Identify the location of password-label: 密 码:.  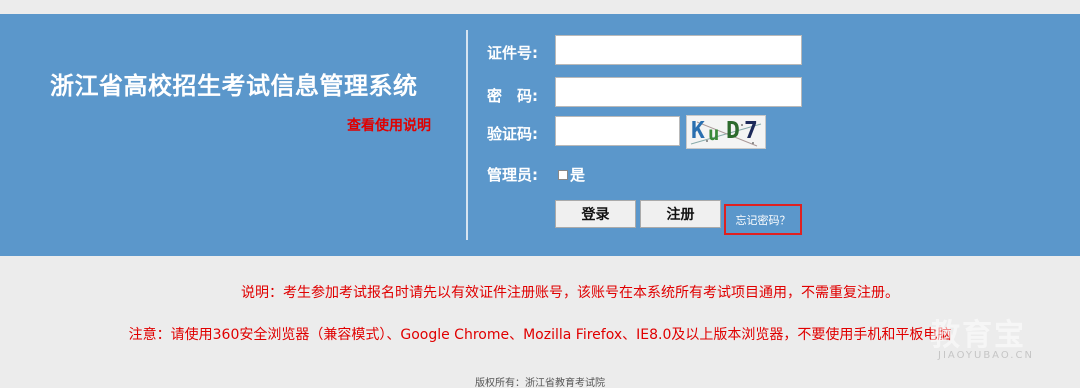
(512, 96).